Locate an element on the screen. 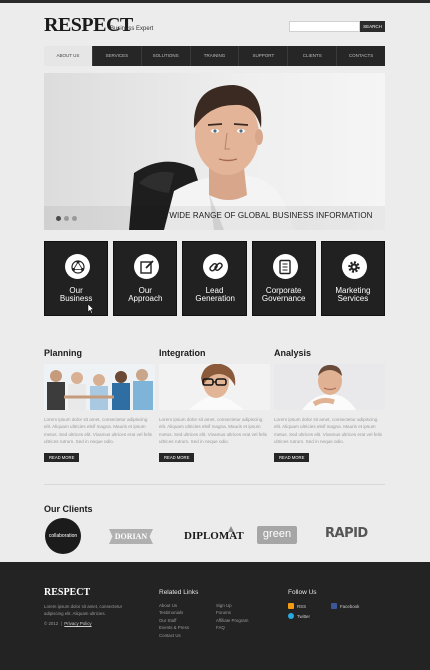  client-logo-text: green is located at coordinates (277, 534).